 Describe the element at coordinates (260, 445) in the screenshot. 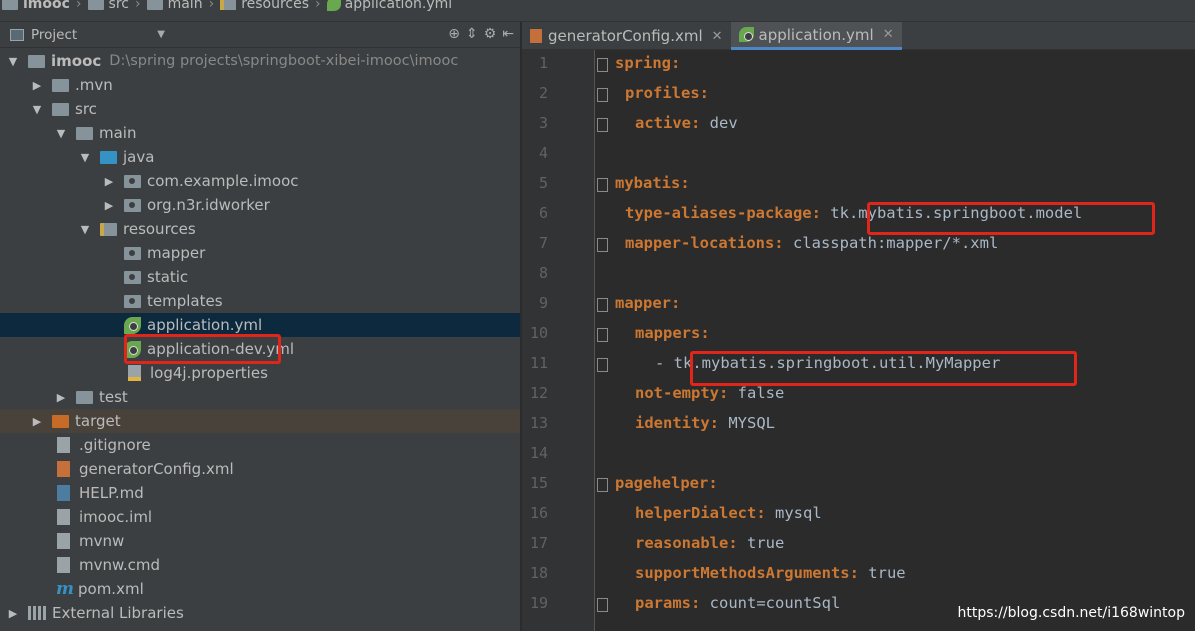

I see `tree-item-gitignore: .gitignore` at that location.